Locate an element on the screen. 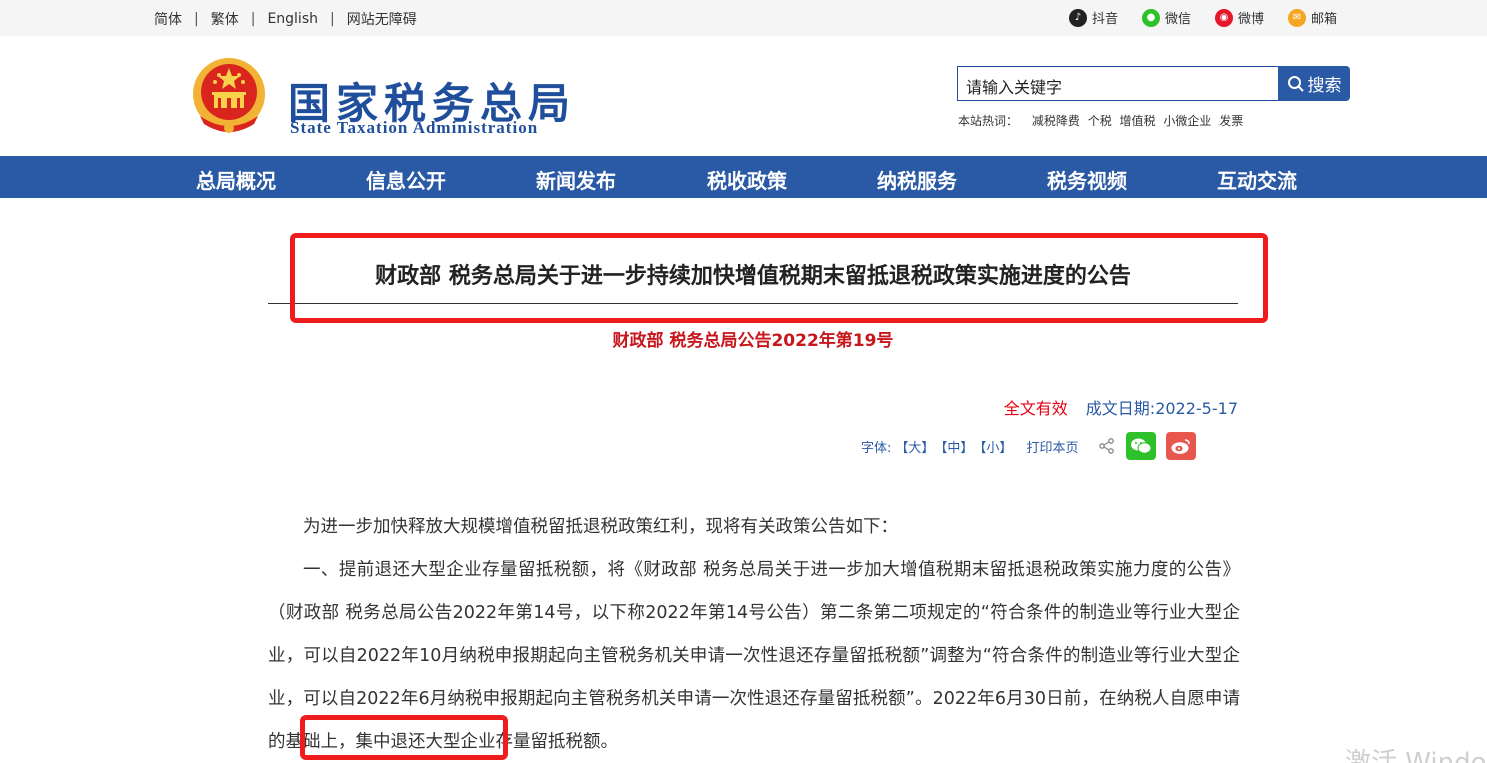  wechat-icon is located at coordinates (1141, 446).